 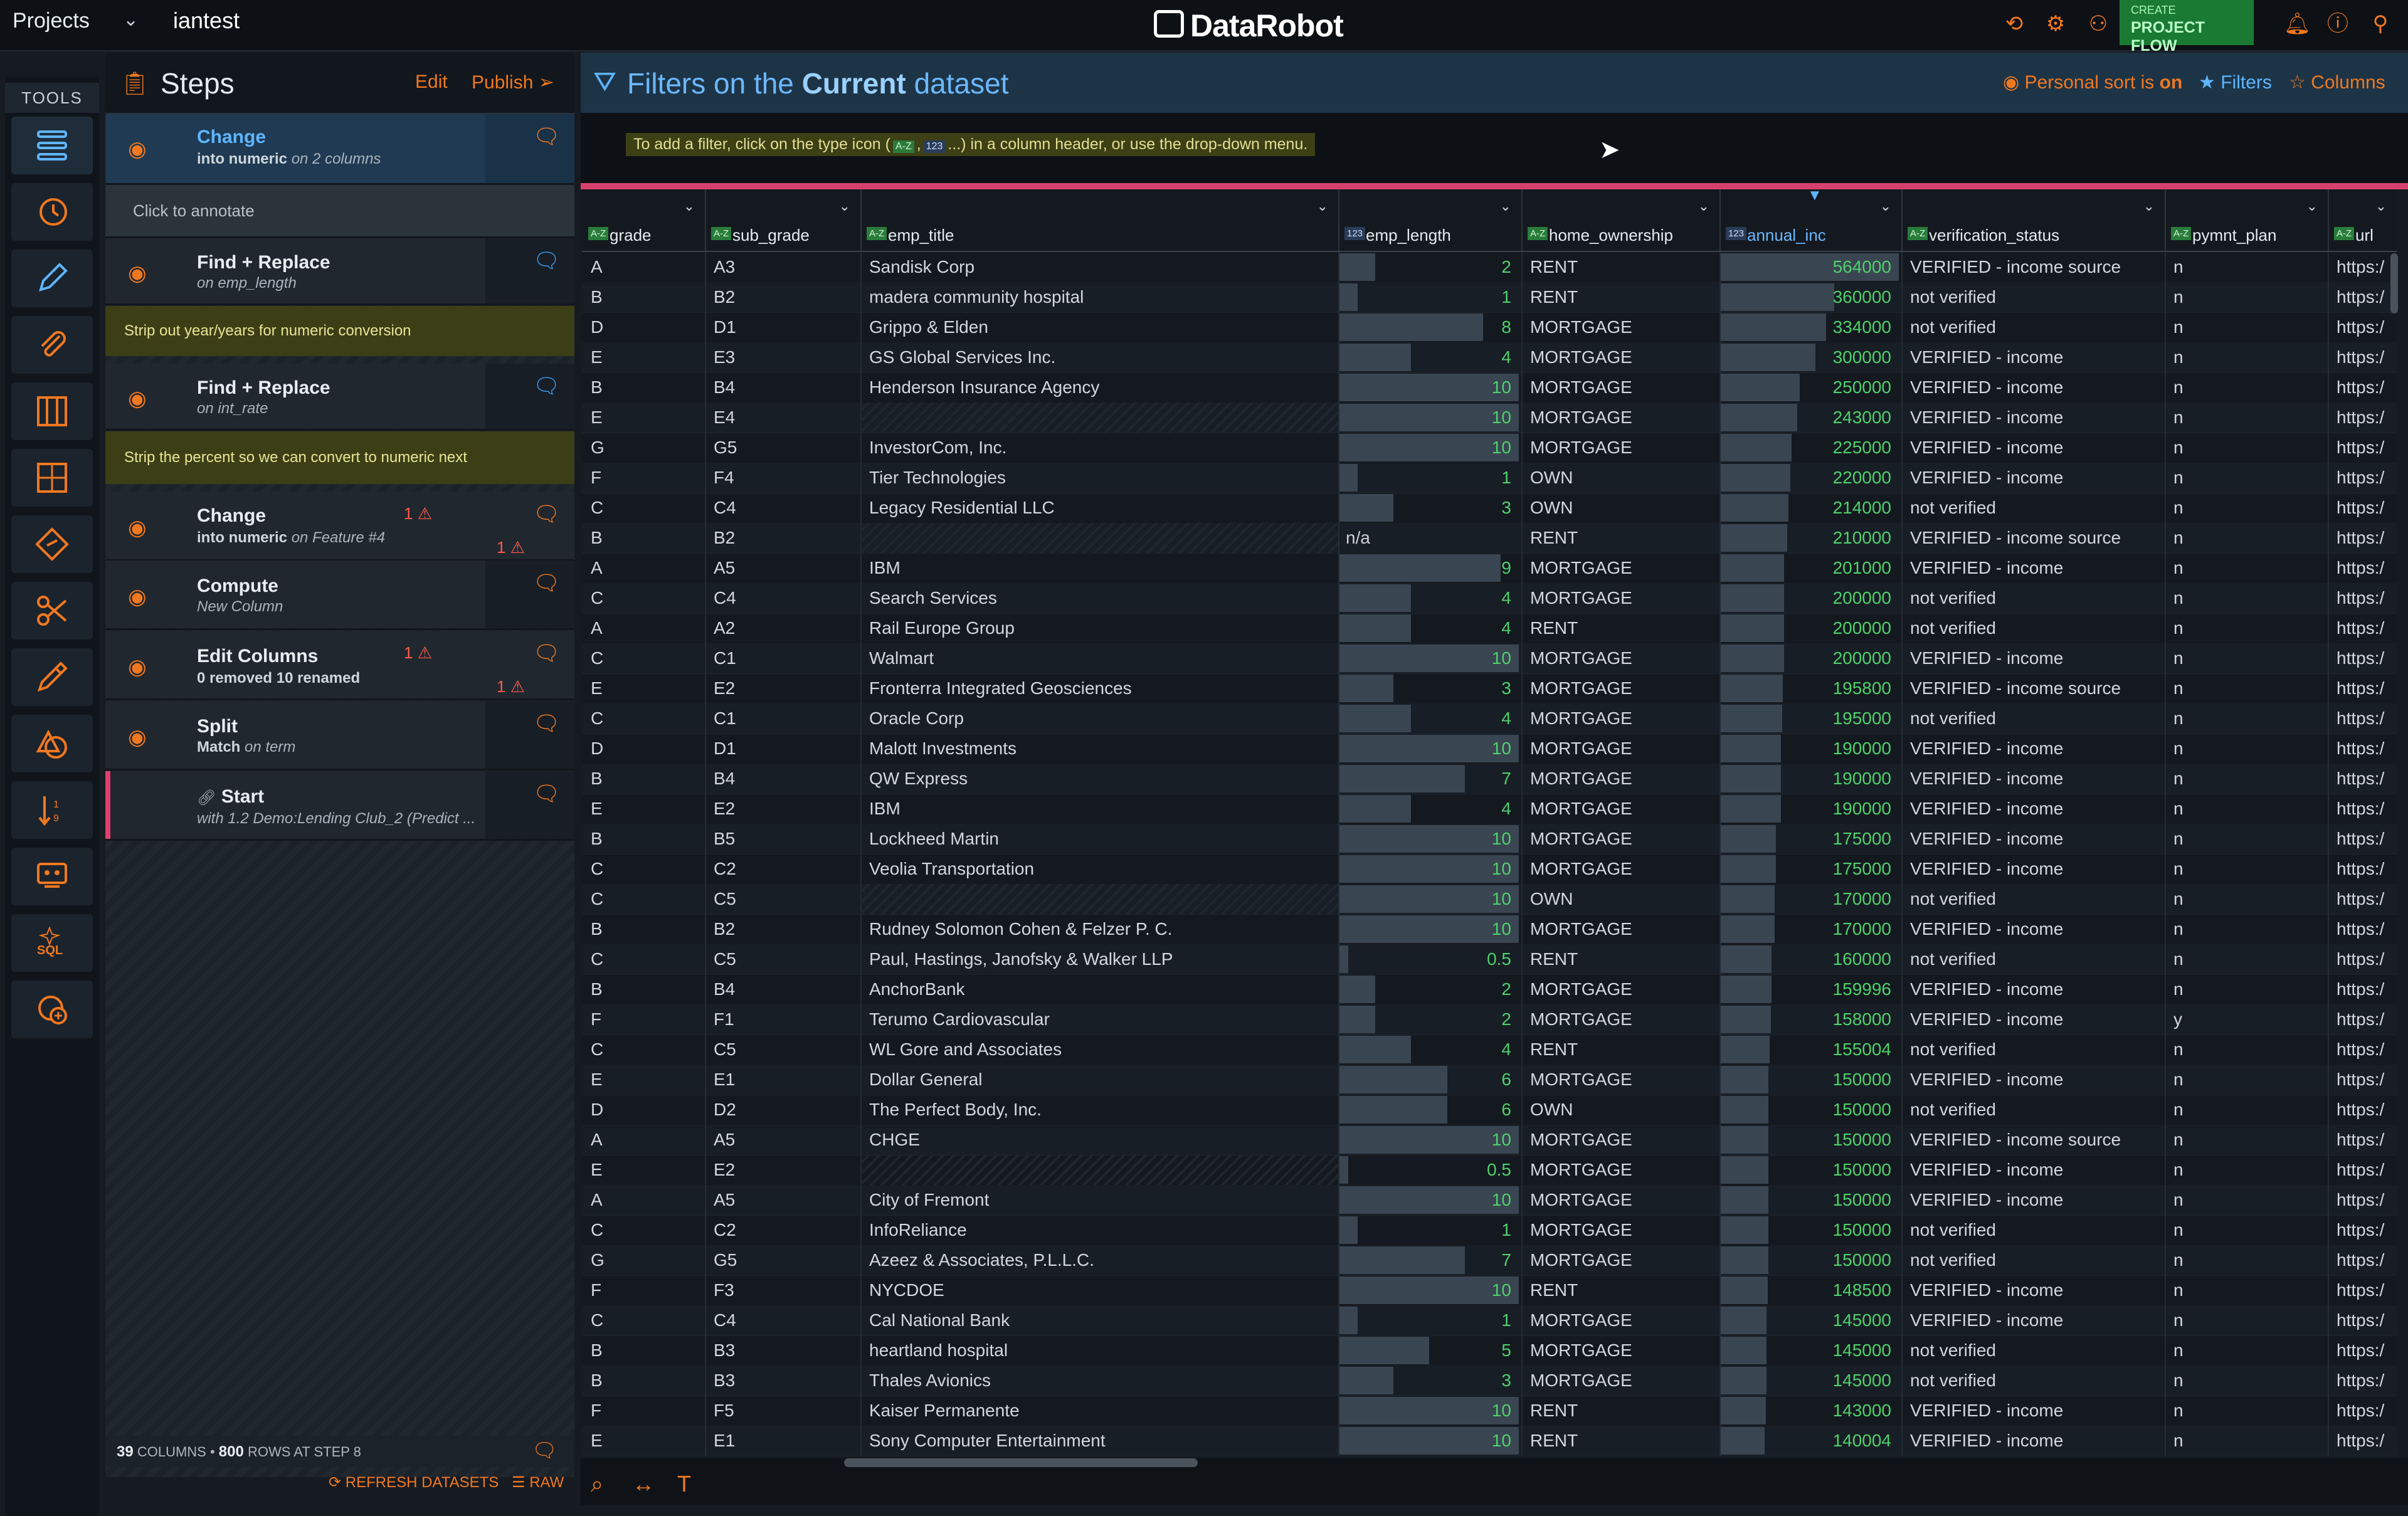 I want to click on cell-emp_title: Grippo & Elden, so click(x=1099, y=327).